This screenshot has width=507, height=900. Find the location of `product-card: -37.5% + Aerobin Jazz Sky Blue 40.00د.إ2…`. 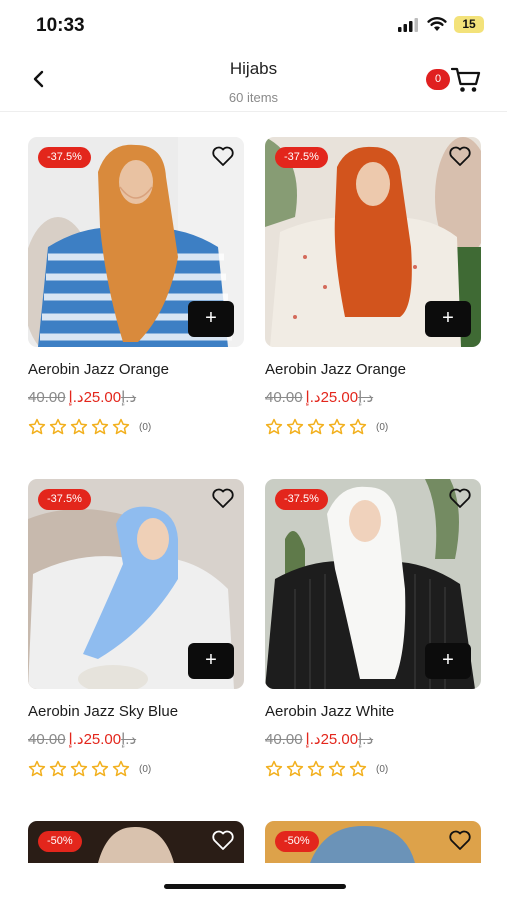

product-card: -37.5% + Aerobin Jazz Sky Blue 40.00د.إ2… is located at coordinates (136, 628).